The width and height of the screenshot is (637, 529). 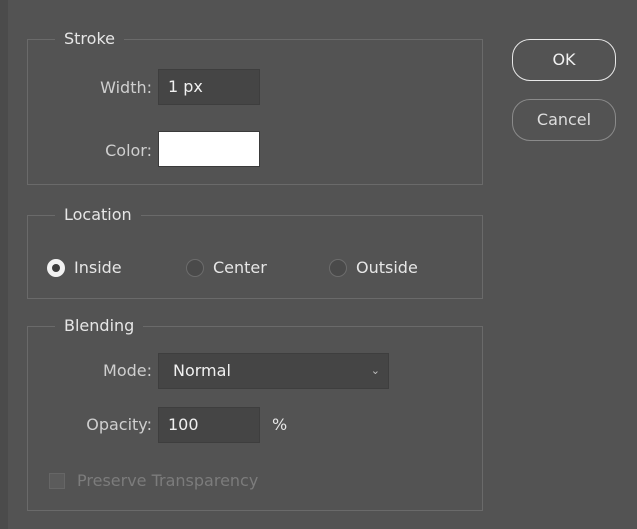 I want to click on width-label: Width:, so click(x=126, y=87).